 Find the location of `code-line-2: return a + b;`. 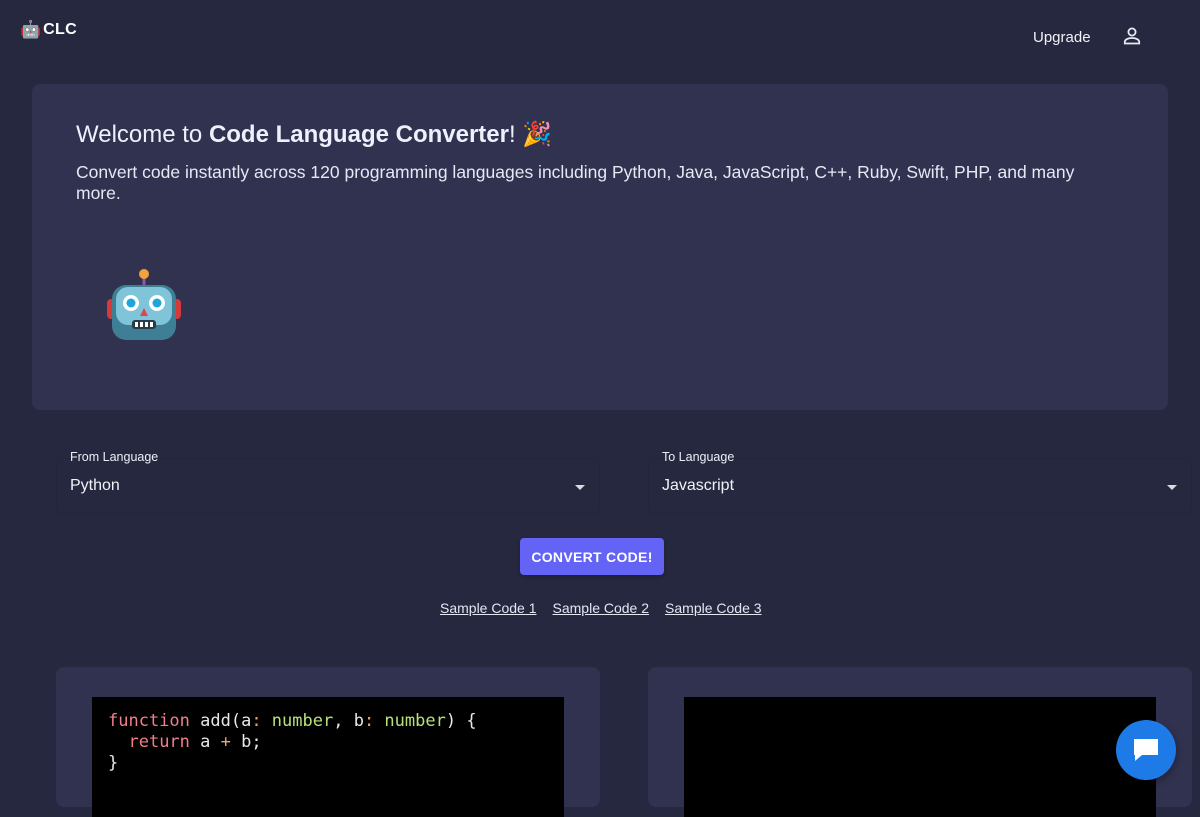

code-line-2: return a + b; is located at coordinates (195, 742).